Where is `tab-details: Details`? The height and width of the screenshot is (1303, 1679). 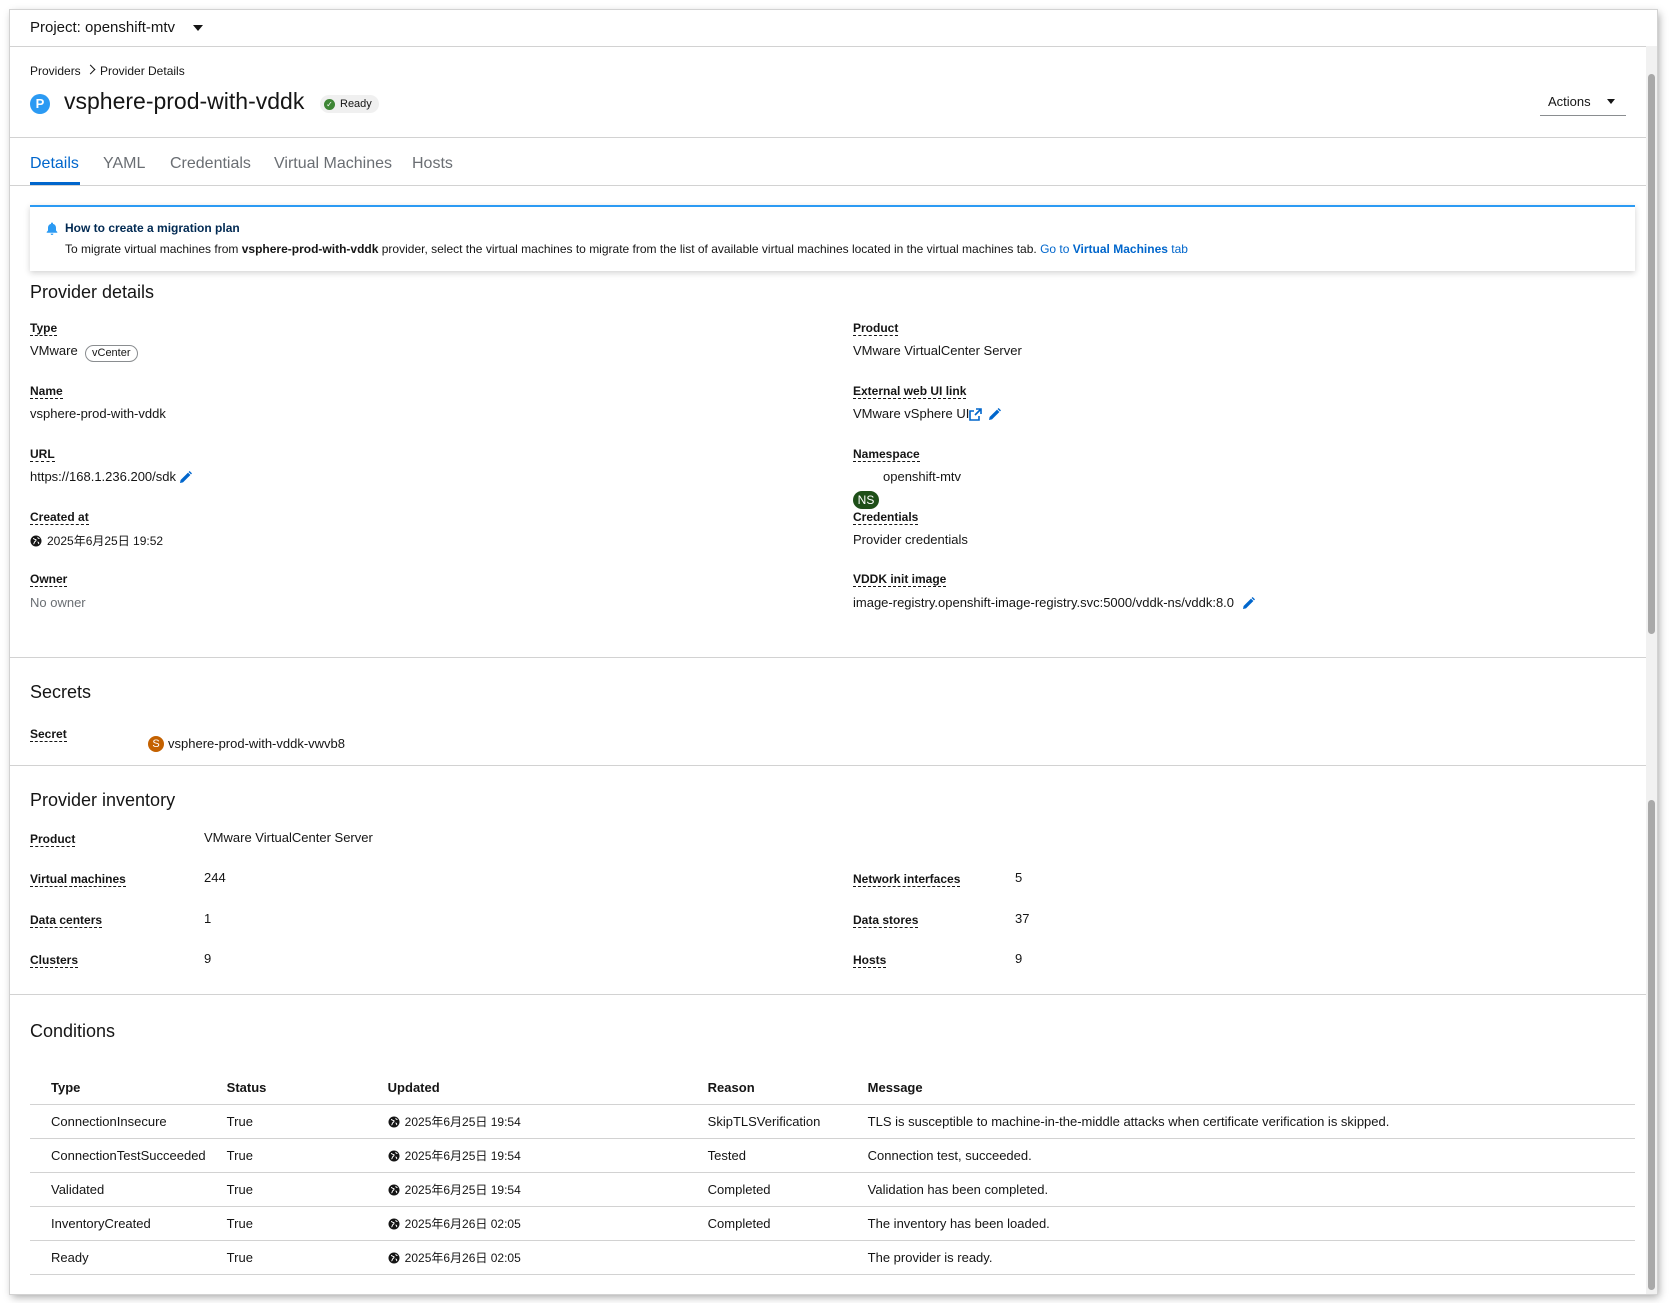 tab-details: Details is located at coordinates (54, 164).